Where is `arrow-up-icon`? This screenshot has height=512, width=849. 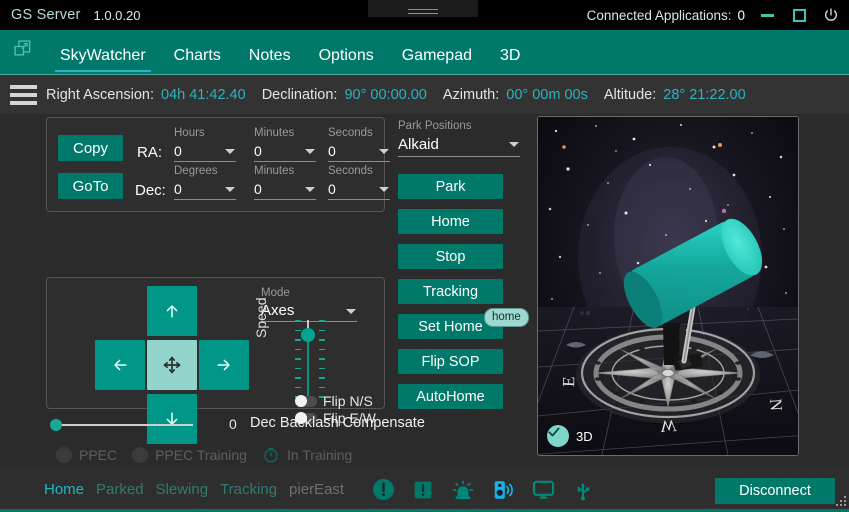
arrow-up-icon is located at coordinates (172, 311).